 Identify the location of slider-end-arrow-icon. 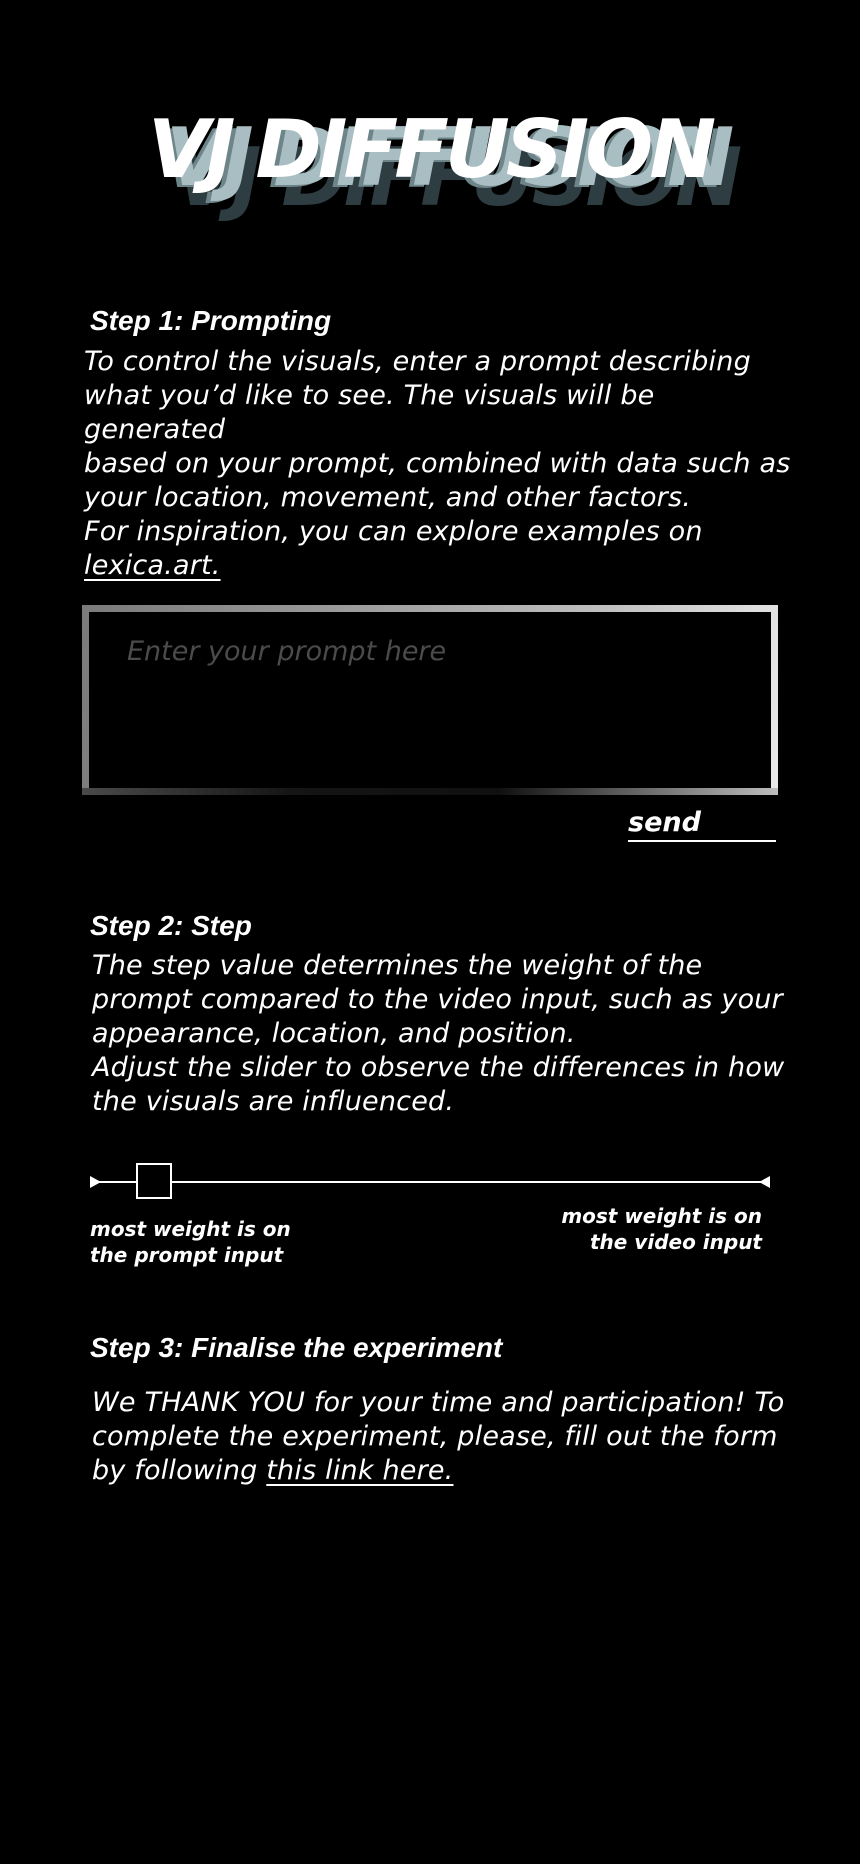
(764, 1182).